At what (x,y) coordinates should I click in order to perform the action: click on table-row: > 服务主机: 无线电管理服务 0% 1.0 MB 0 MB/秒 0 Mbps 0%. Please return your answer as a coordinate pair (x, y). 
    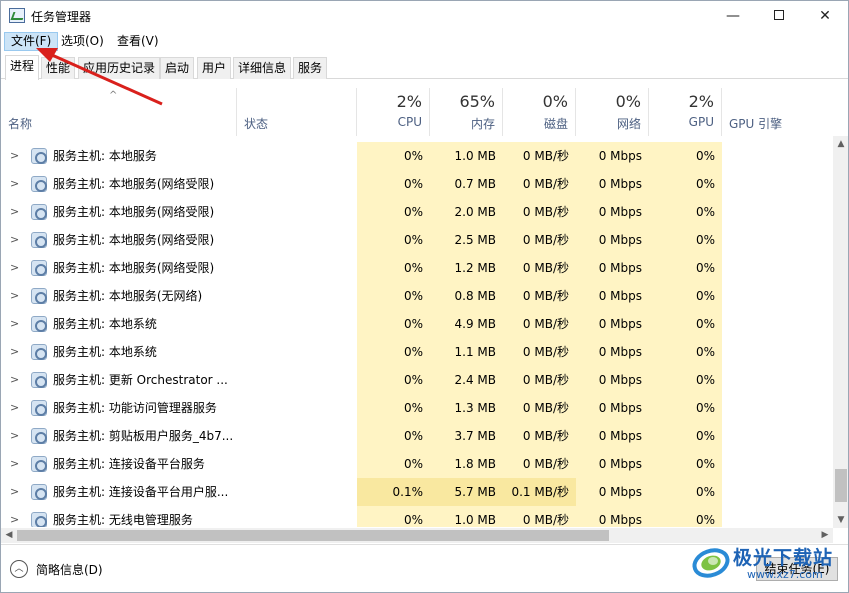
    Looking at the image, I should click on (417, 516).